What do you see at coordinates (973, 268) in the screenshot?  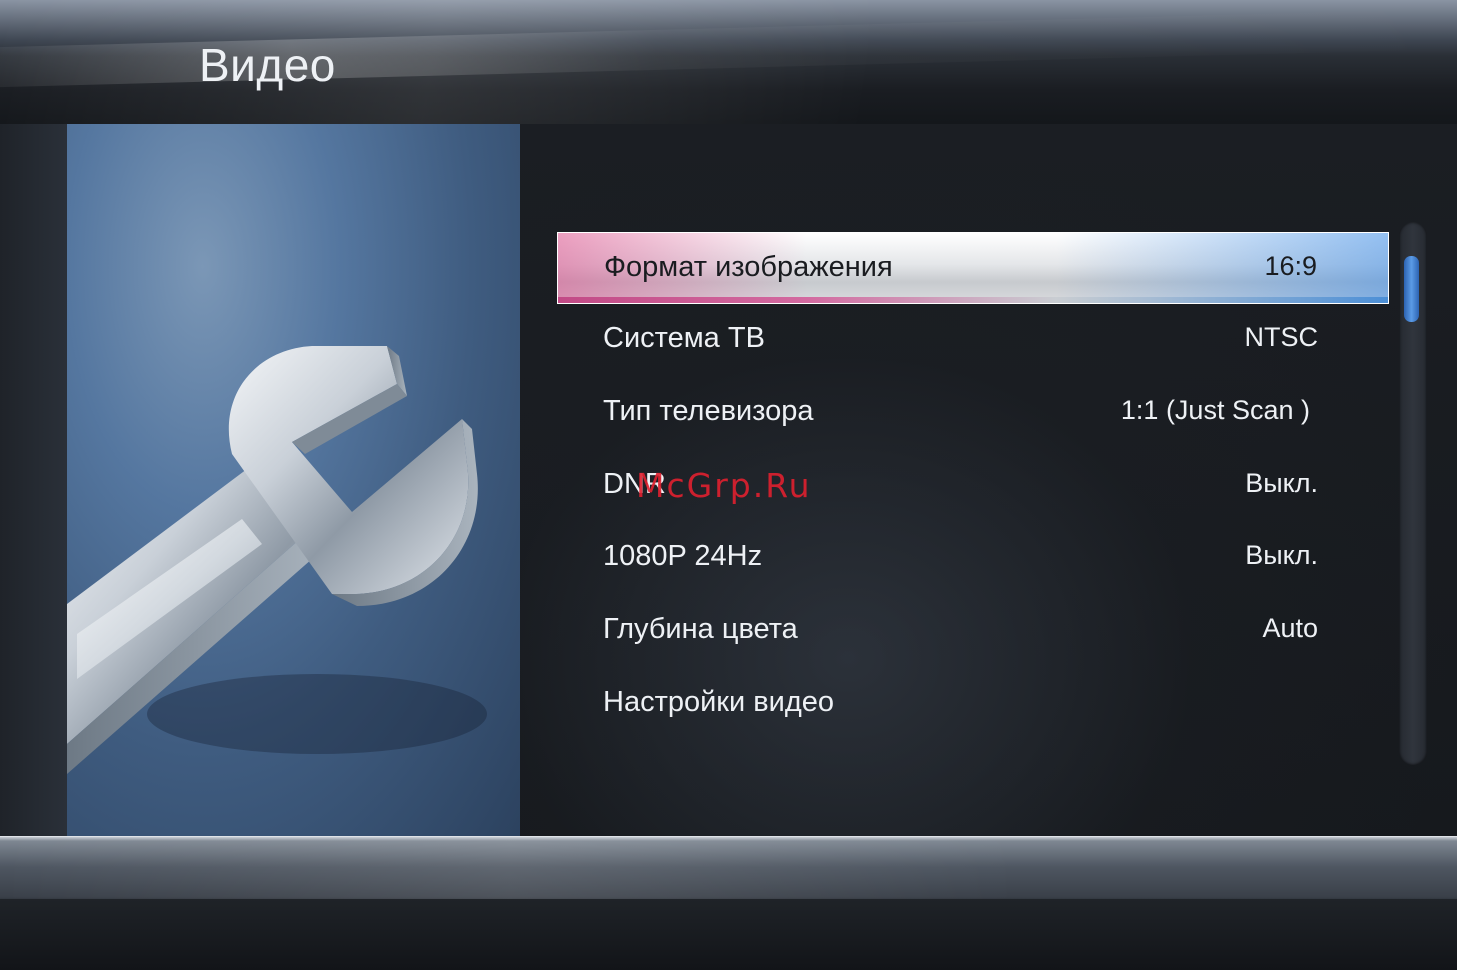 I see `menu-item-image-format: Формат изображения 16:9` at bounding box center [973, 268].